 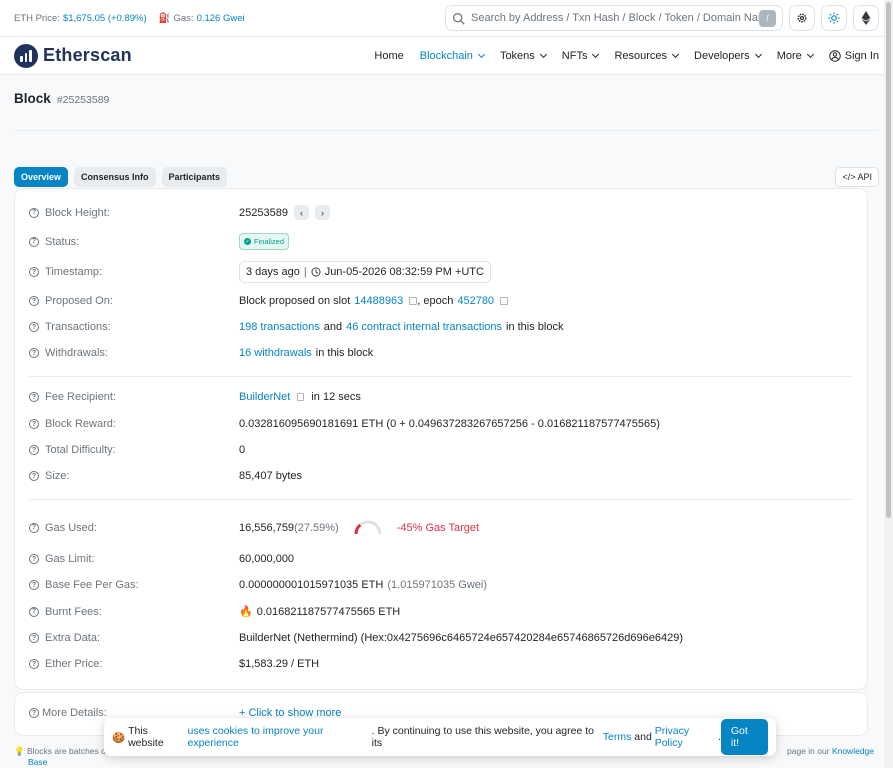 I want to click on status-label: Status:, so click(x=62, y=241).